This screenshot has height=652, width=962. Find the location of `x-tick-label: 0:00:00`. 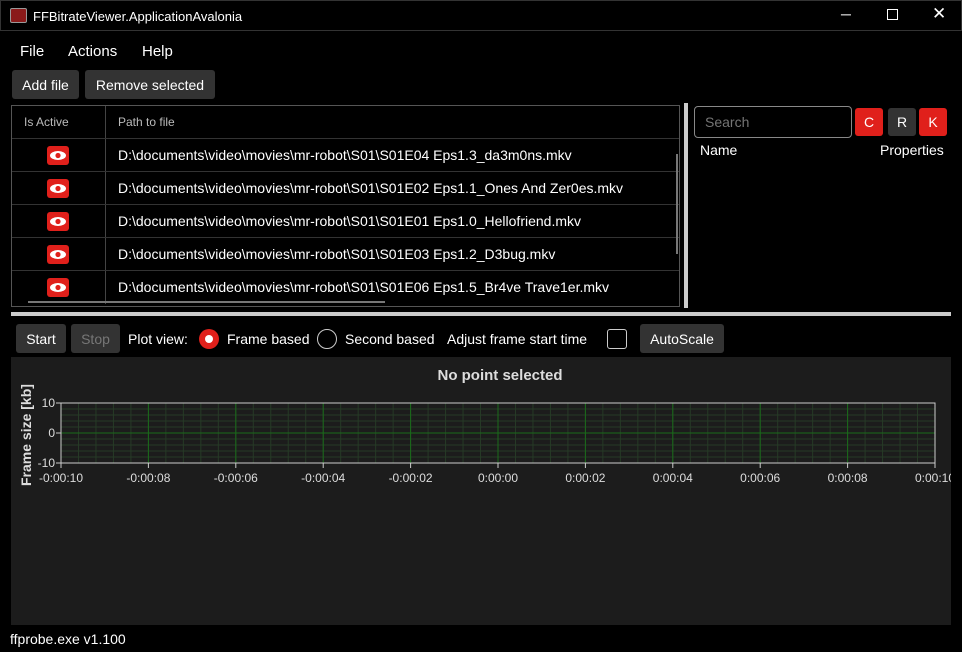

x-tick-label: 0:00:00 is located at coordinates (498, 478).